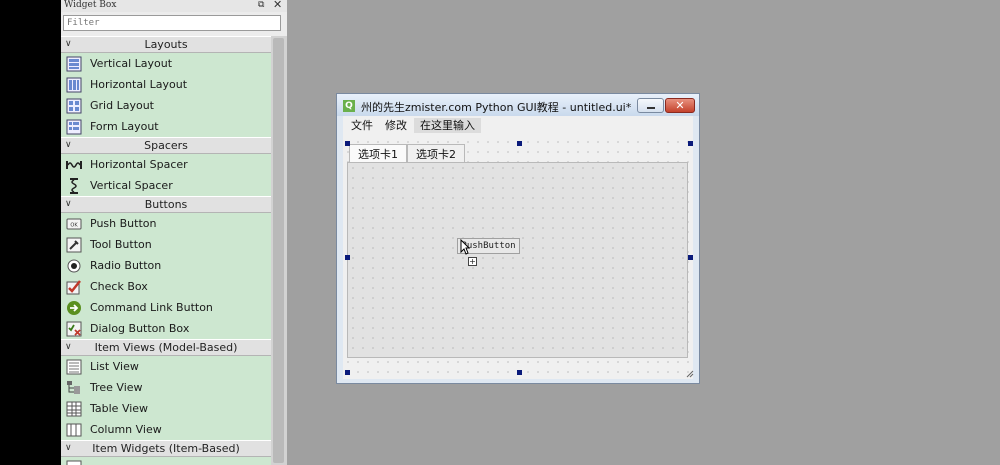 This screenshot has width=1000, height=465. What do you see at coordinates (74, 106) in the screenshot?
I see `grid-layout-icon` at bounding box center [74, 106].